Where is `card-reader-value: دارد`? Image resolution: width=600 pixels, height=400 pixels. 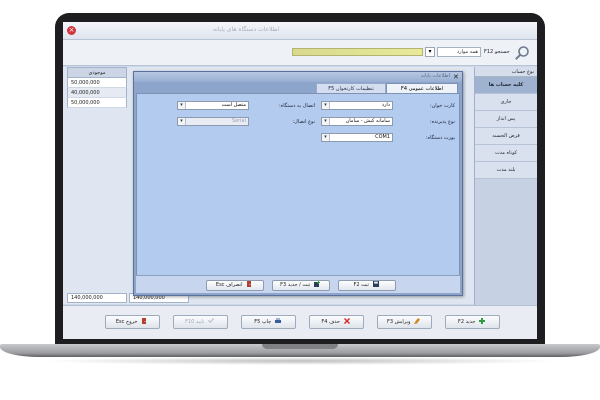
card-reader-value: دارد is located at coordinates (385, 105).